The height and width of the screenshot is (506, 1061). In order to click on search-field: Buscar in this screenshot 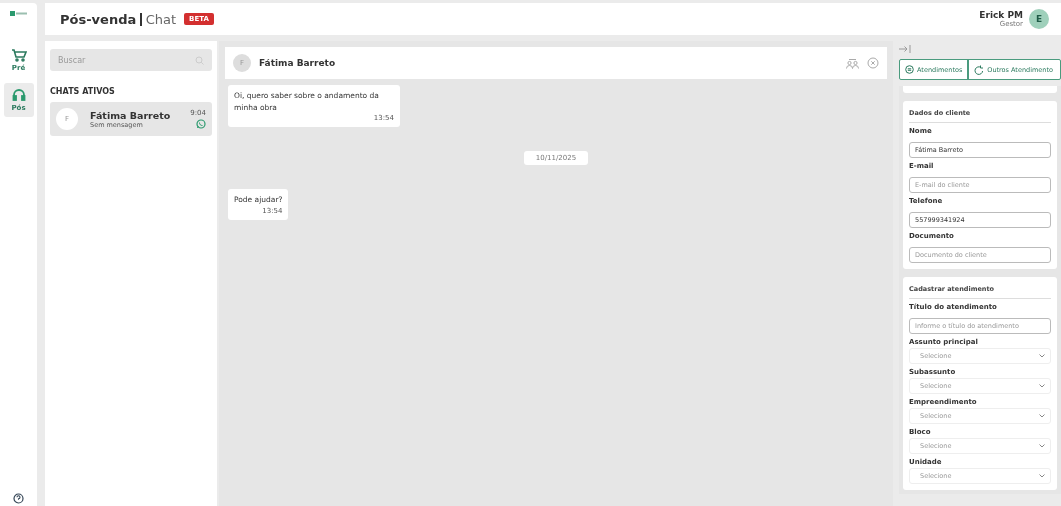, I will do `click(131, 60)`.